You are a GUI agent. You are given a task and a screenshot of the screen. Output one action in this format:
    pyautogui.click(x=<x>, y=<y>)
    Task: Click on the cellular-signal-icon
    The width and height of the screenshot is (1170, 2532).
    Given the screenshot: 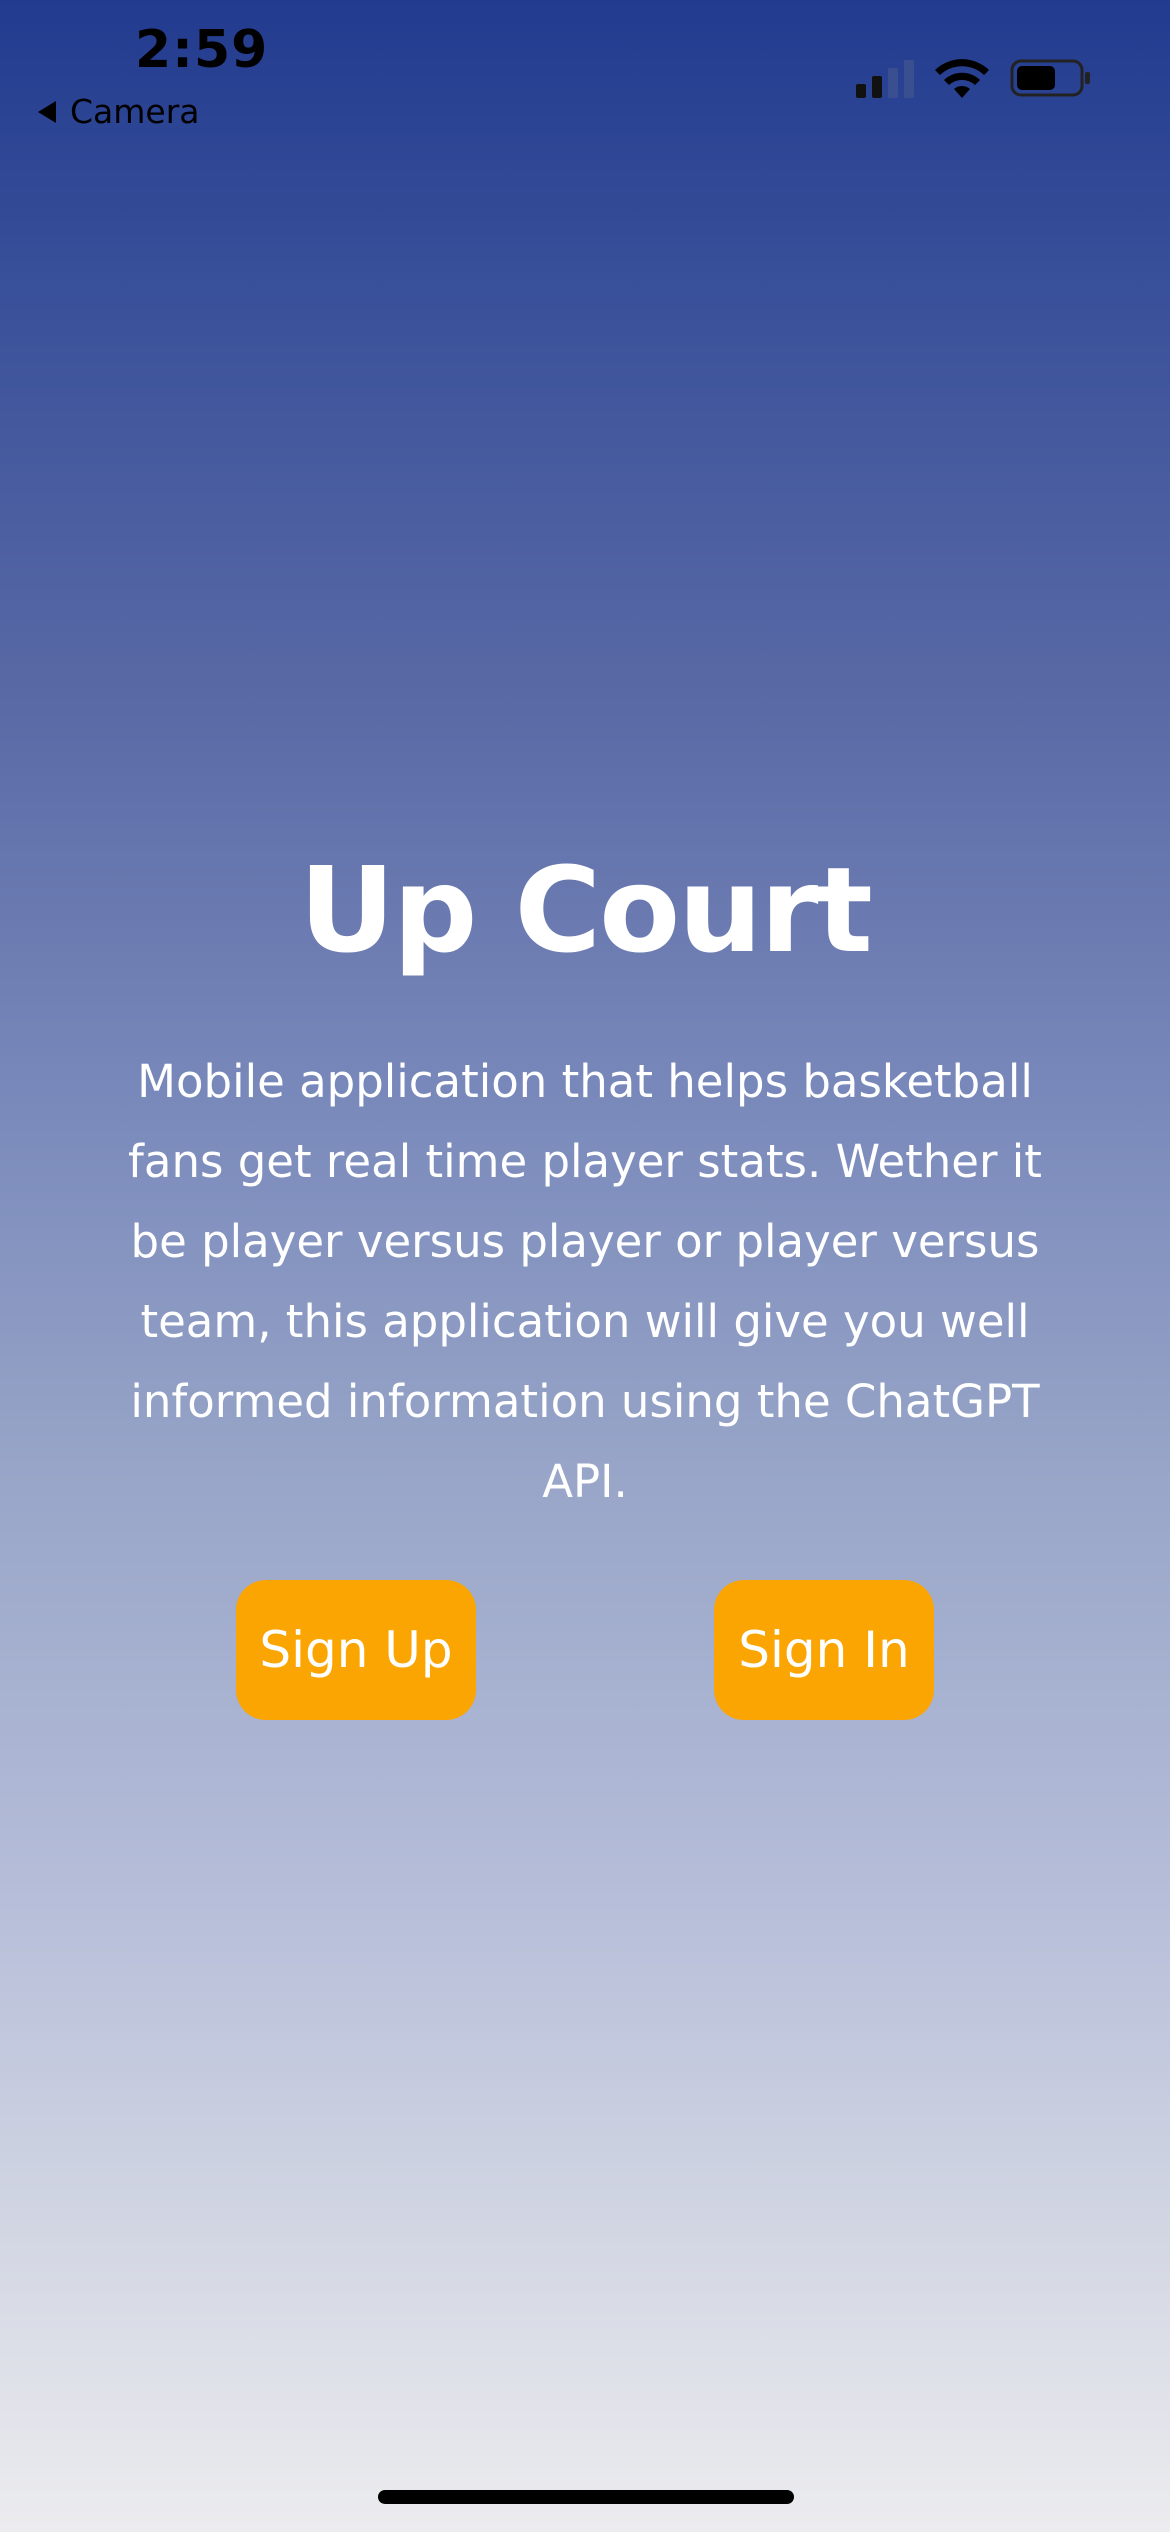 What is the action you would take?
    pyautogui.click(x=885, y=79)
    